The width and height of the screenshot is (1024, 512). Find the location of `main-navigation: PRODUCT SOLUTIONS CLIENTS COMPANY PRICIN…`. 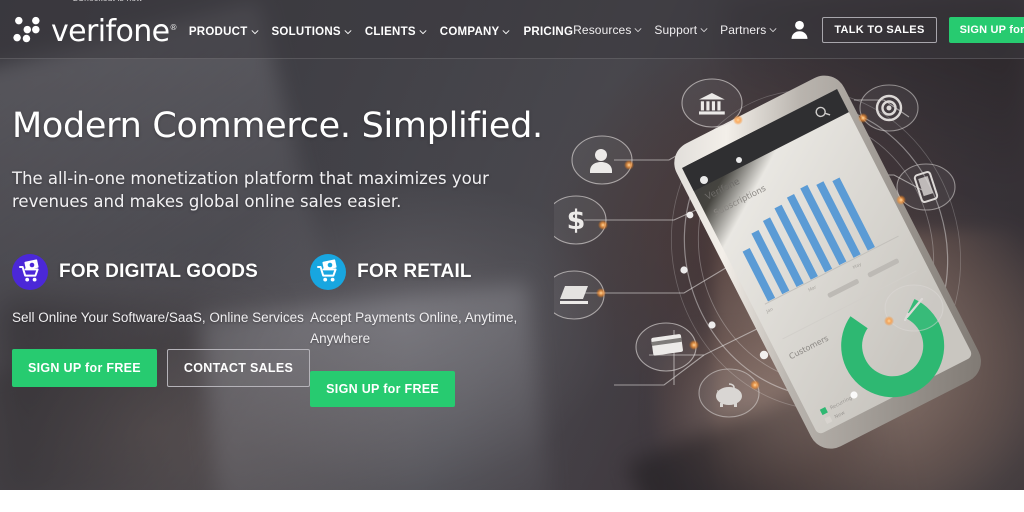

main-navigation: PRODUCT SOLUTIONS CLIENTS COMPANY PRICIN… is located at coordinates (381, 32).